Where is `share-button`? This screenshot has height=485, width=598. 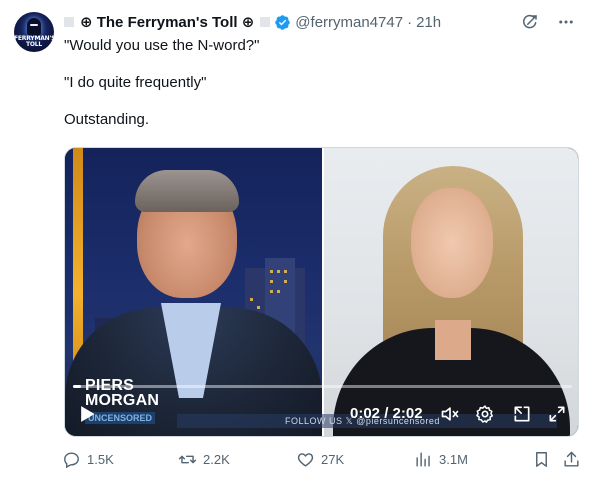 share-button is located at coordinates (571, 459).